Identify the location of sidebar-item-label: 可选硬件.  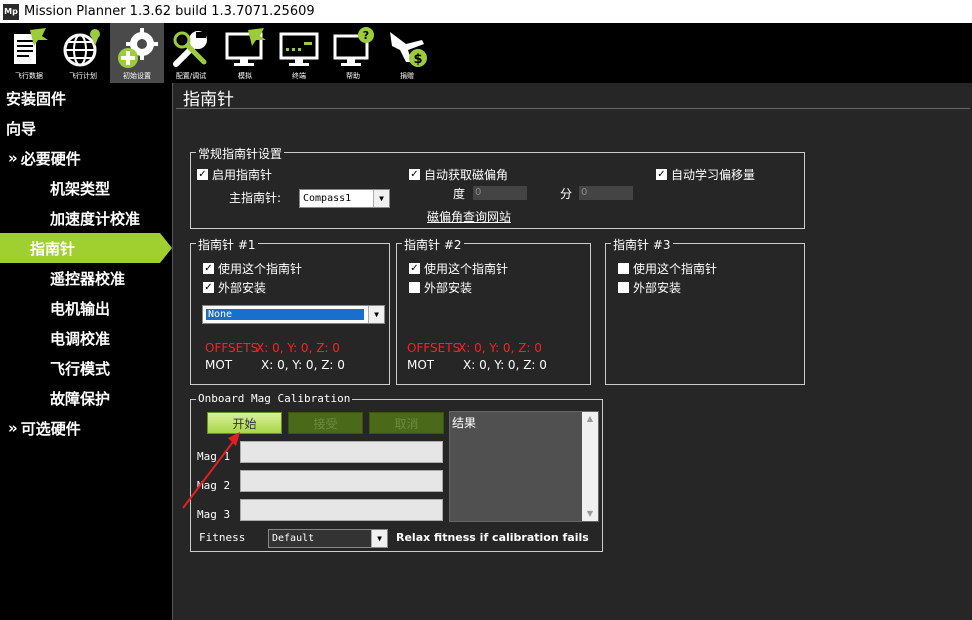
(50, 428).